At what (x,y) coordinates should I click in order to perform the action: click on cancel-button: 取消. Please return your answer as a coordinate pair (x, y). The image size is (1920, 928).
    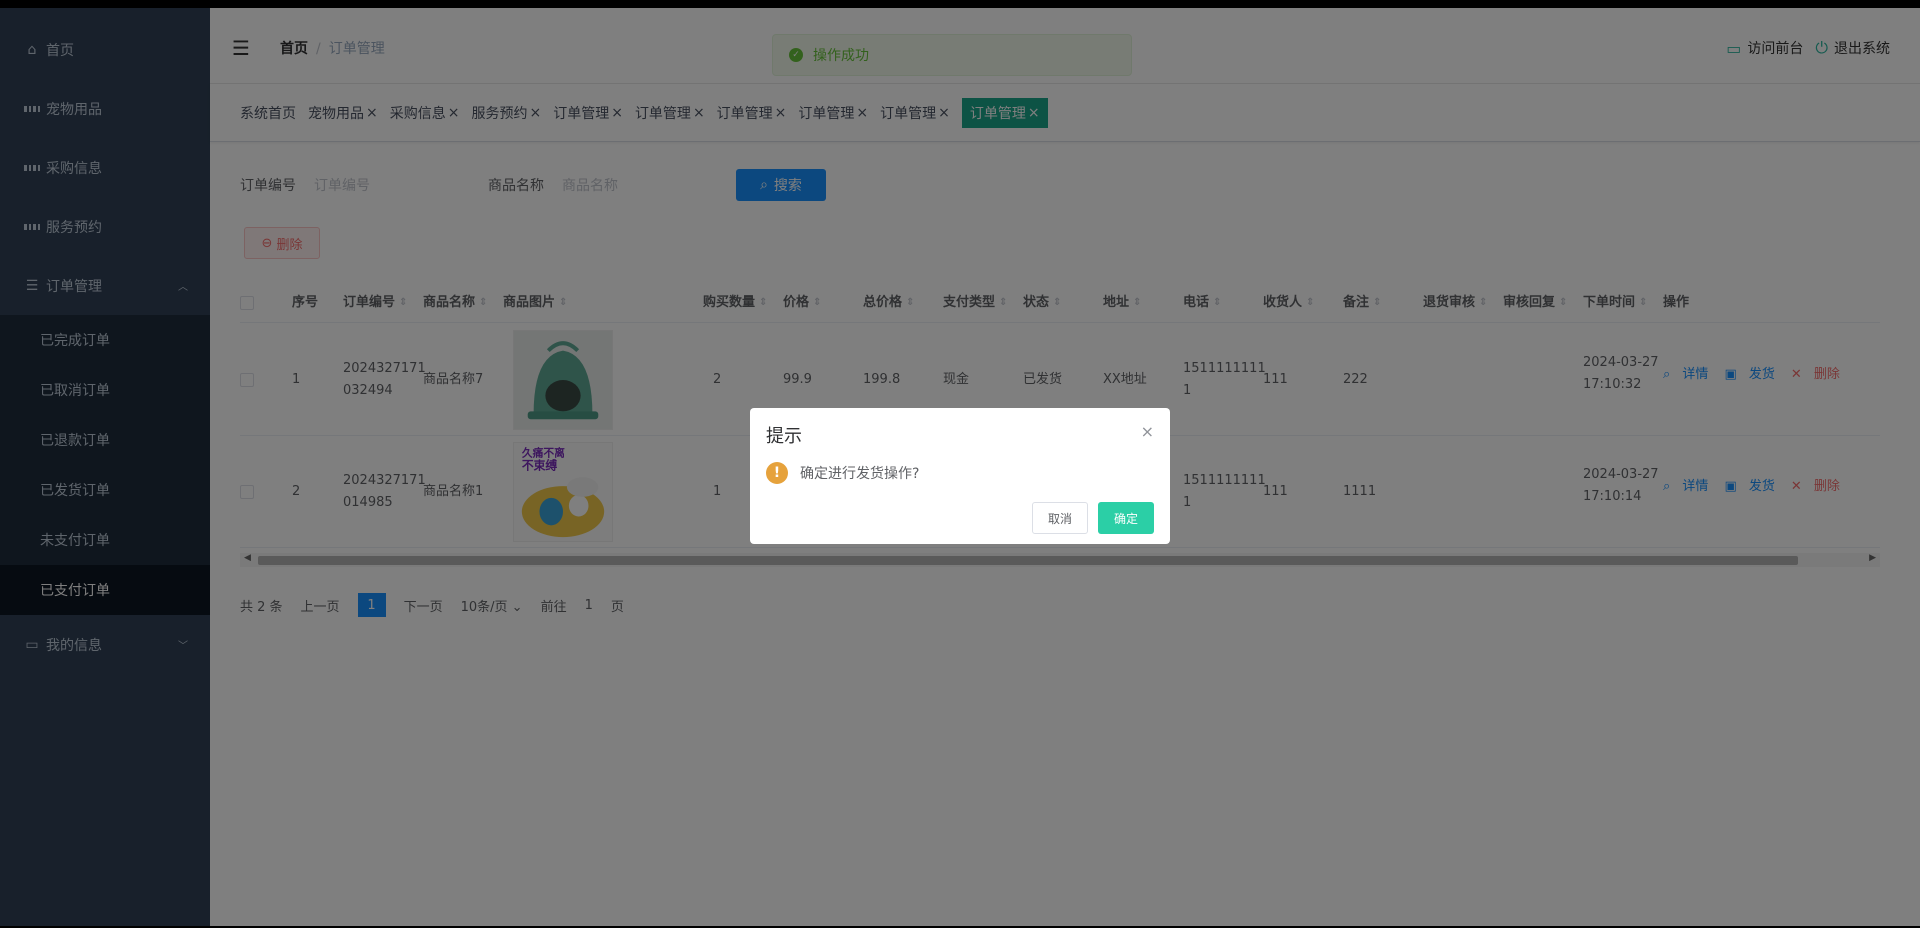
    Looking at the image, I should click on (1060, 518).